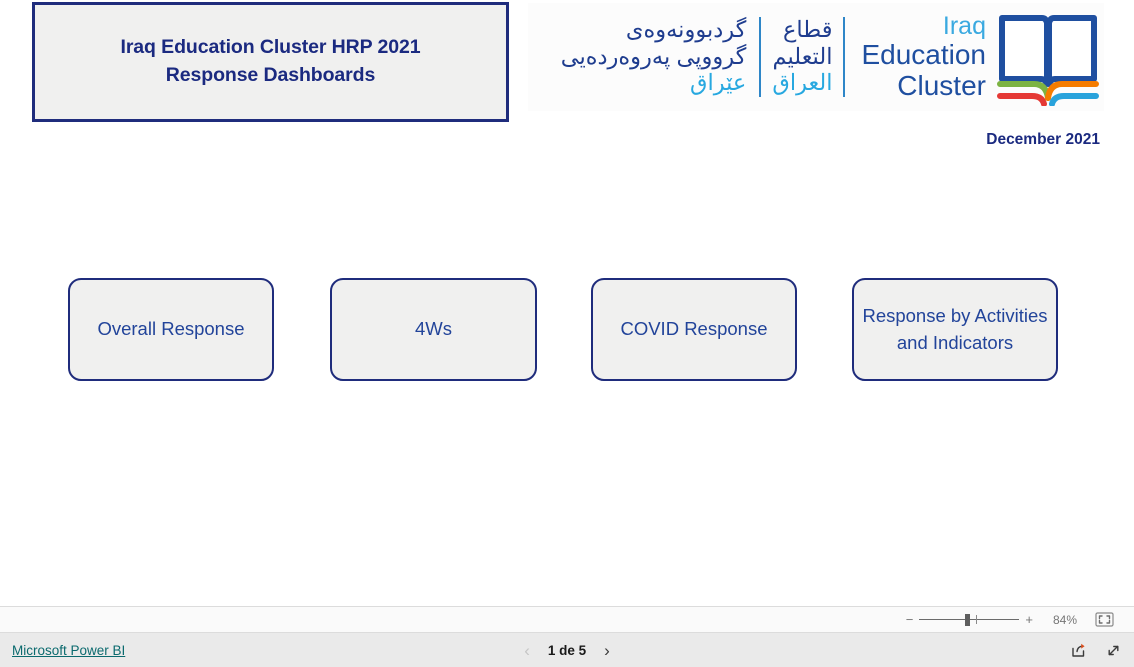 The height and width of the screenshot is (667, 1134). What do you see at coordinates (433, 329) in the screenshot?
I see `nav-button-4ws: 4Ws` at bounding box center [433, 329].